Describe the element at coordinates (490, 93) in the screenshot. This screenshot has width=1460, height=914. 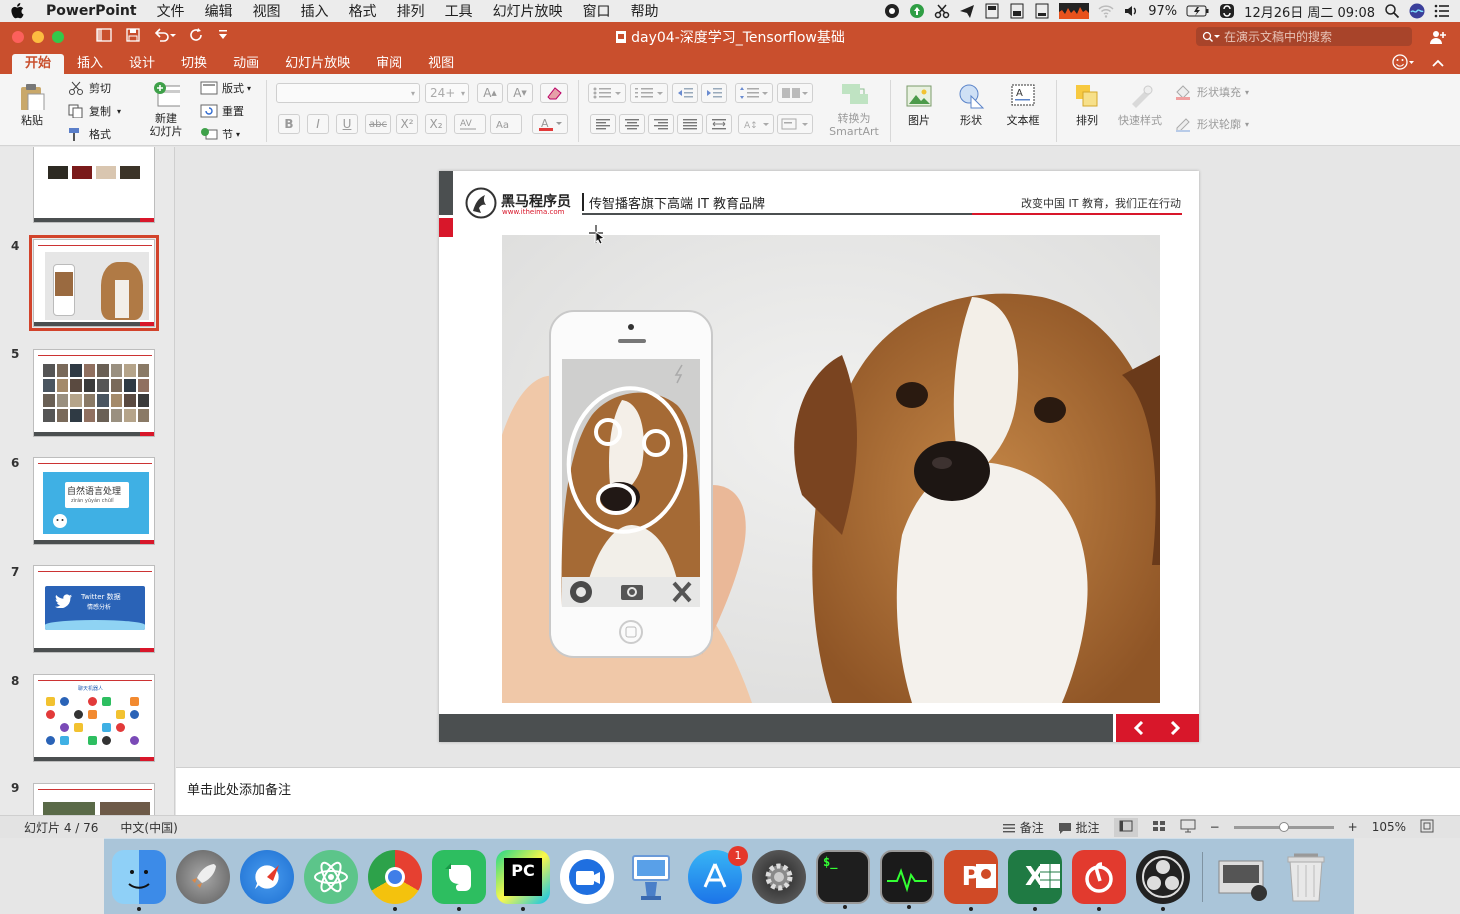
I see `grow-font-button: A ▲` at that location.